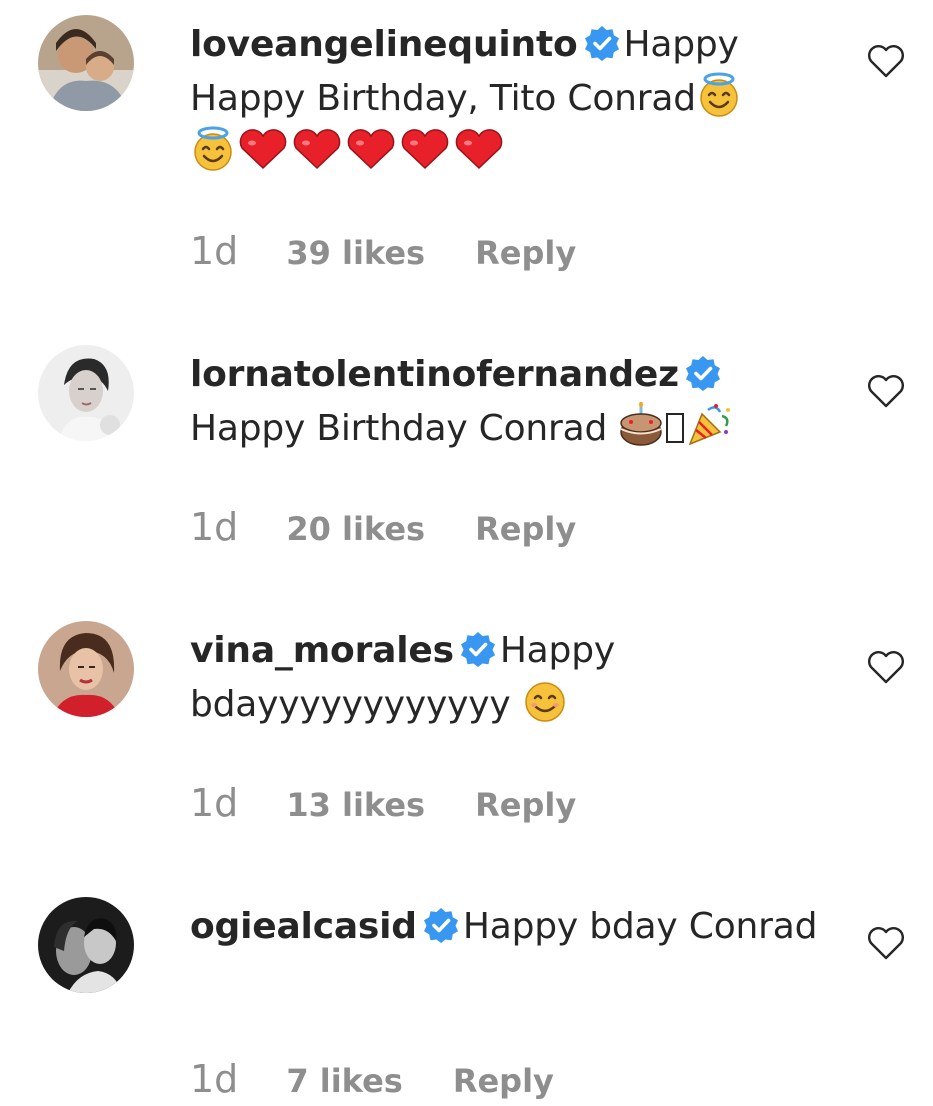  Describe the element at coordinates (641, 425) in the screenshot. I see `birthday-cake-emoji` at that location.